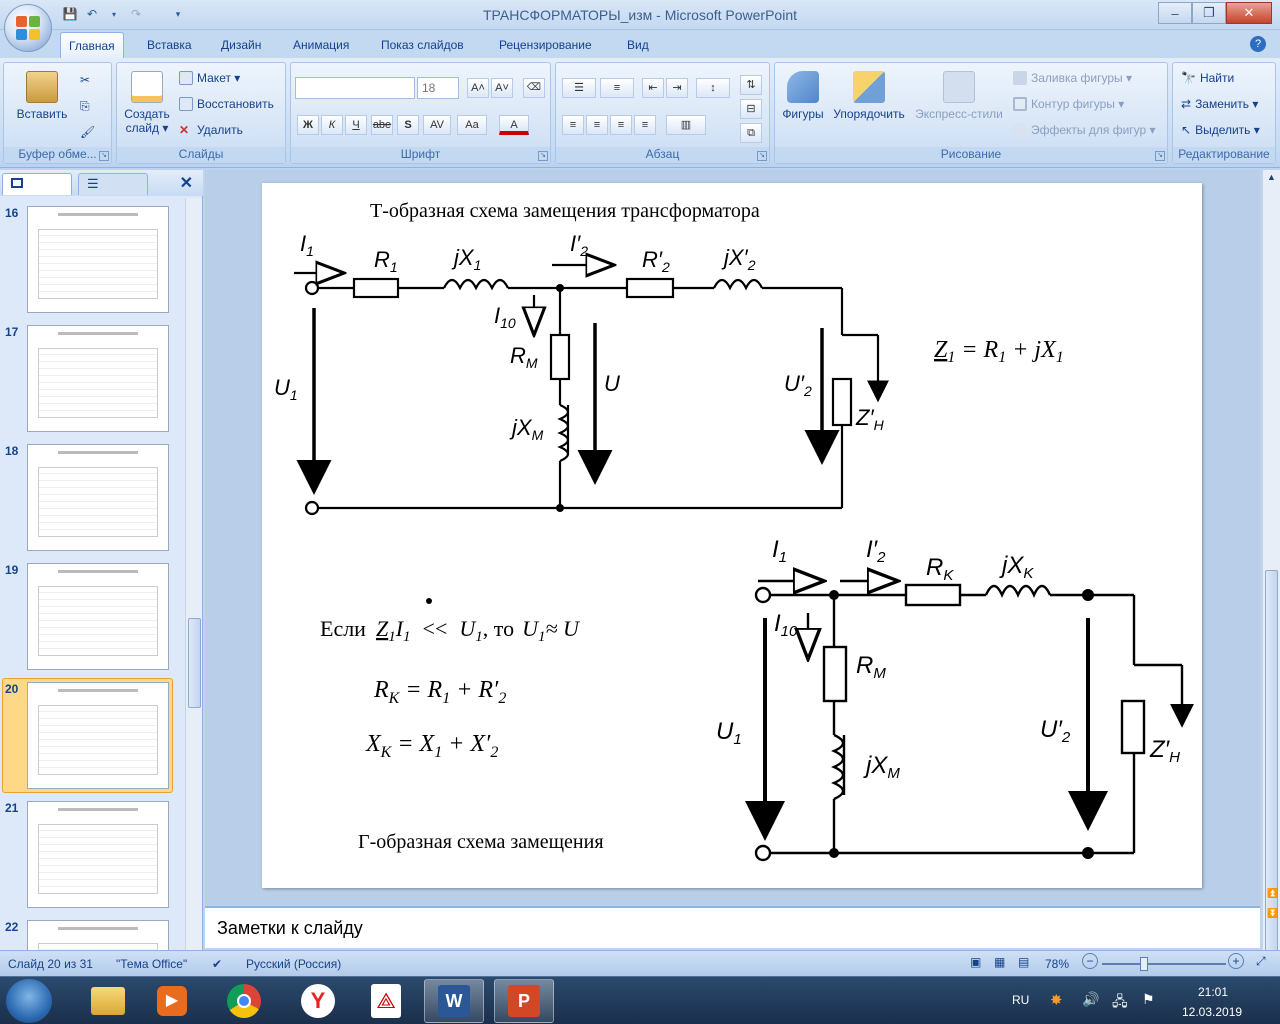  Describe the element at coordinates (751, 133) in the screenshot. I see `smartart-icon: ⧉` at that location.